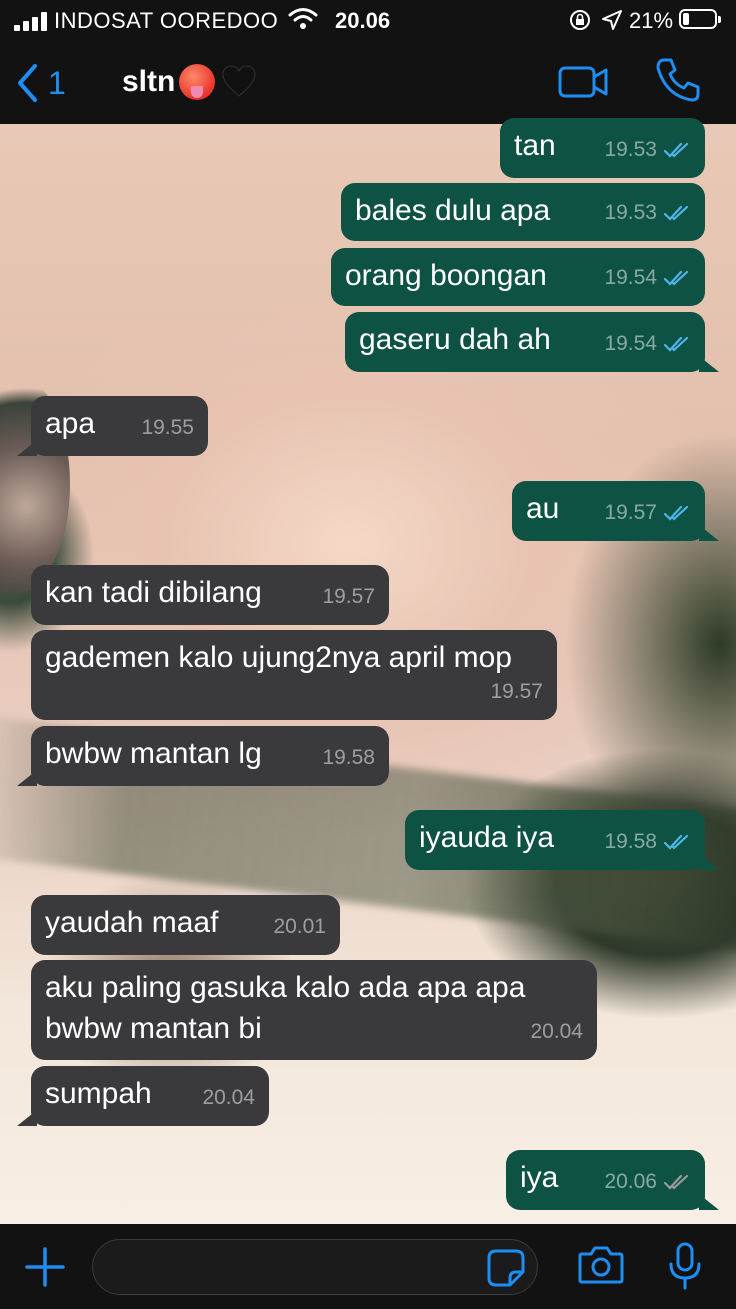  Describe the element at coordinates (651, 20) in the screenshot. I see `battery-percentage: 21%` at that location.